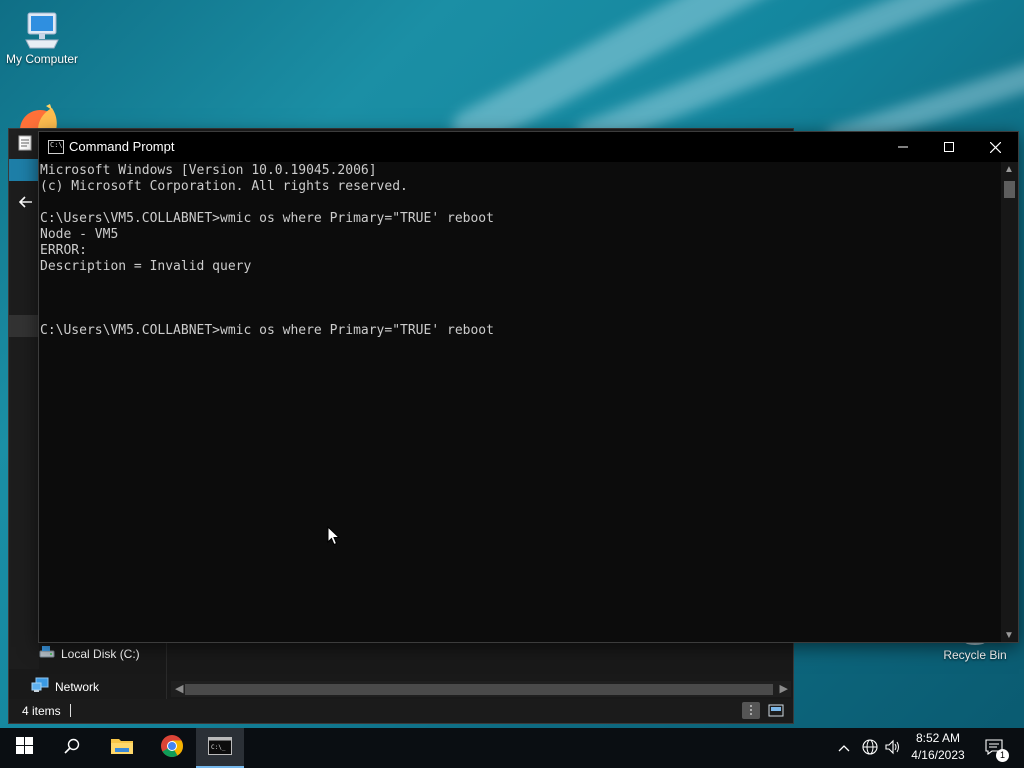  I want to click on chevron-up-icon, so click(844, 748).